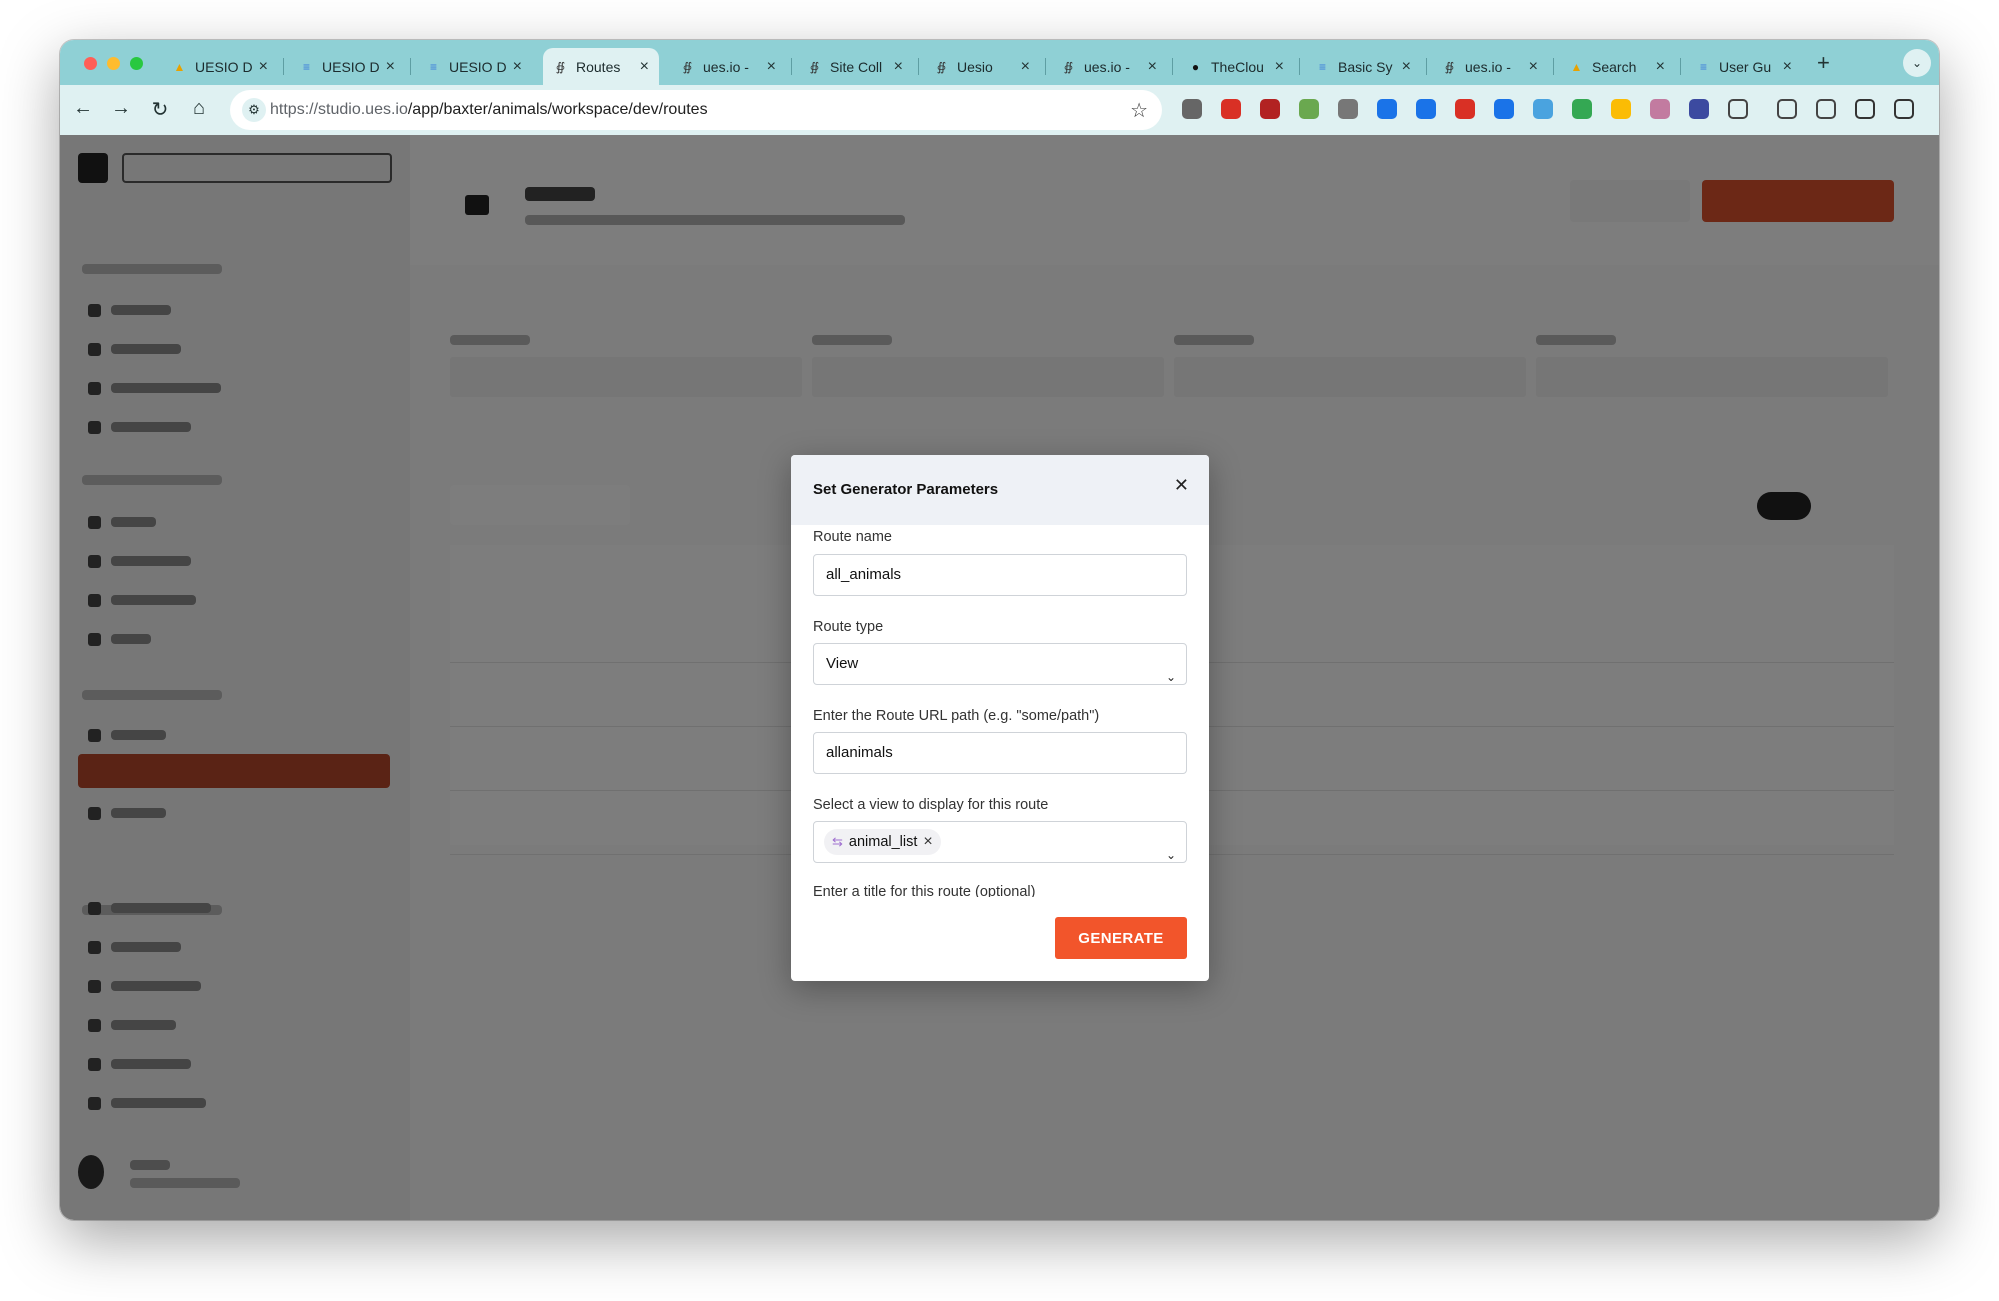 This screenshot has width=1999, height=1301. What do you see at coordinates (842, 663) in the screenshot?
I see `route-type-value: View` at bounding box center [842, 663].